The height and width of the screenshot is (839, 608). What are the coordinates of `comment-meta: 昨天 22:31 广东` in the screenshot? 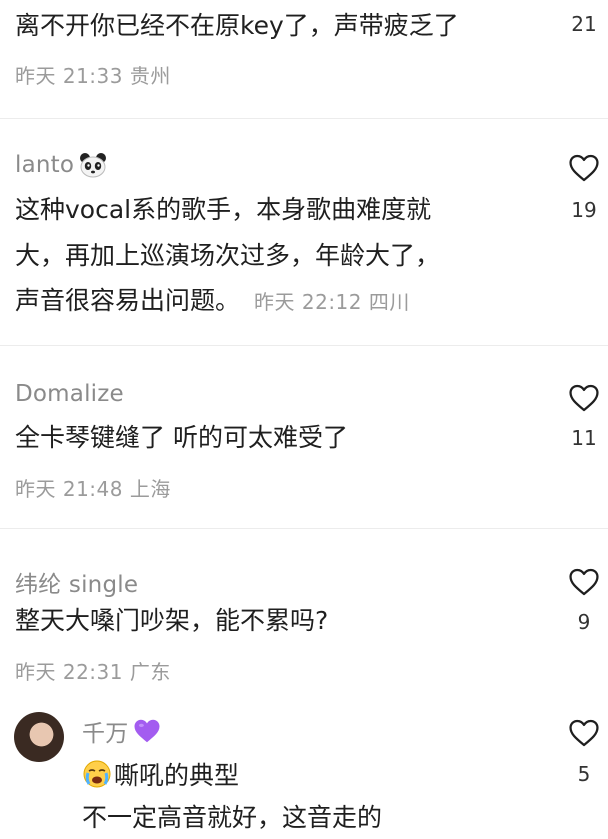 It's located at (93, 672).